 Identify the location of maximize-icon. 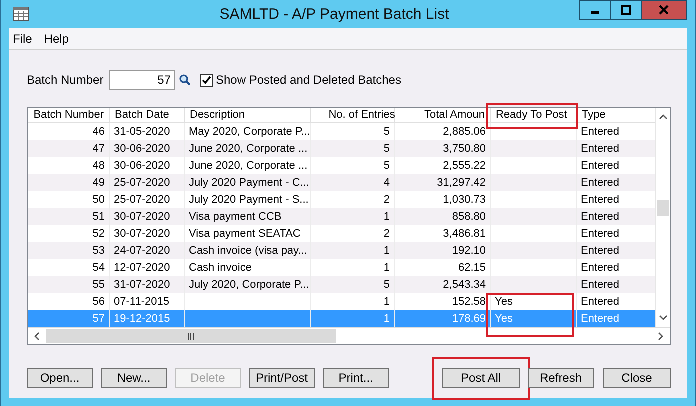
(626, 10).